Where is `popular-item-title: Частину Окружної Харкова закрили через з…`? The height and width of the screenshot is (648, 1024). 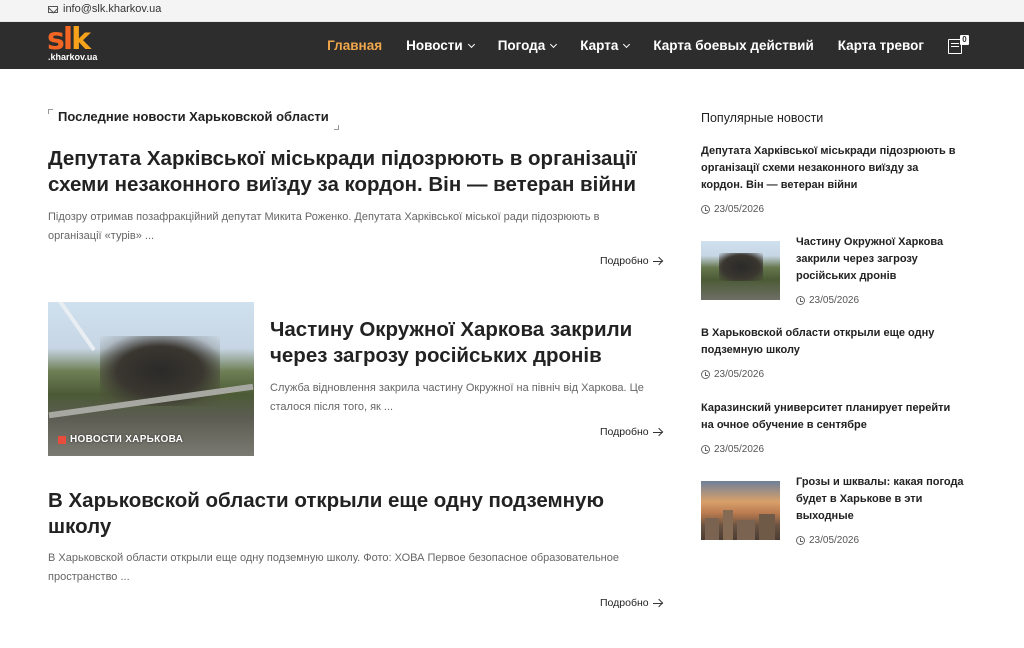
popular-item-title: Частину Окружної Харкова закрили через з… is located at coordinates (876, 259).